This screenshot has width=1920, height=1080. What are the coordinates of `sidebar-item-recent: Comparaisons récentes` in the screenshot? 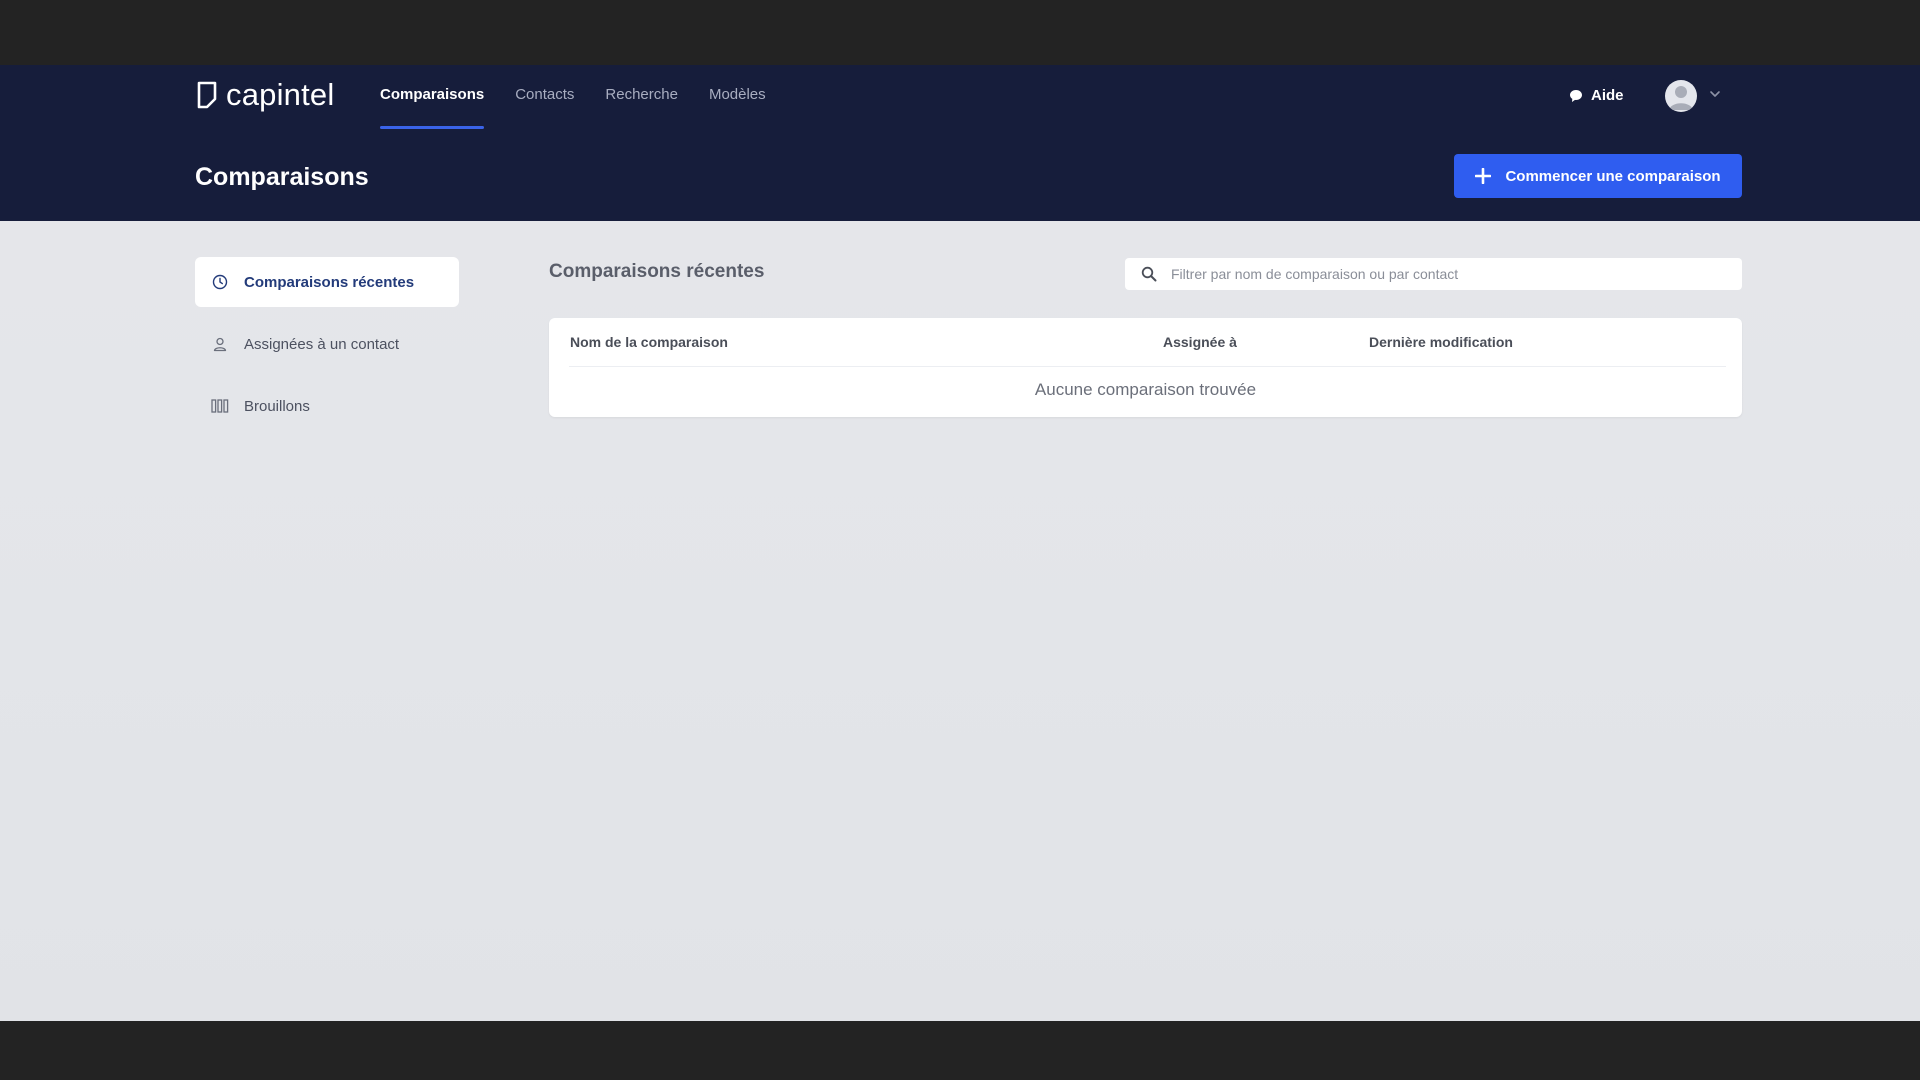 It's located at (327, 282).